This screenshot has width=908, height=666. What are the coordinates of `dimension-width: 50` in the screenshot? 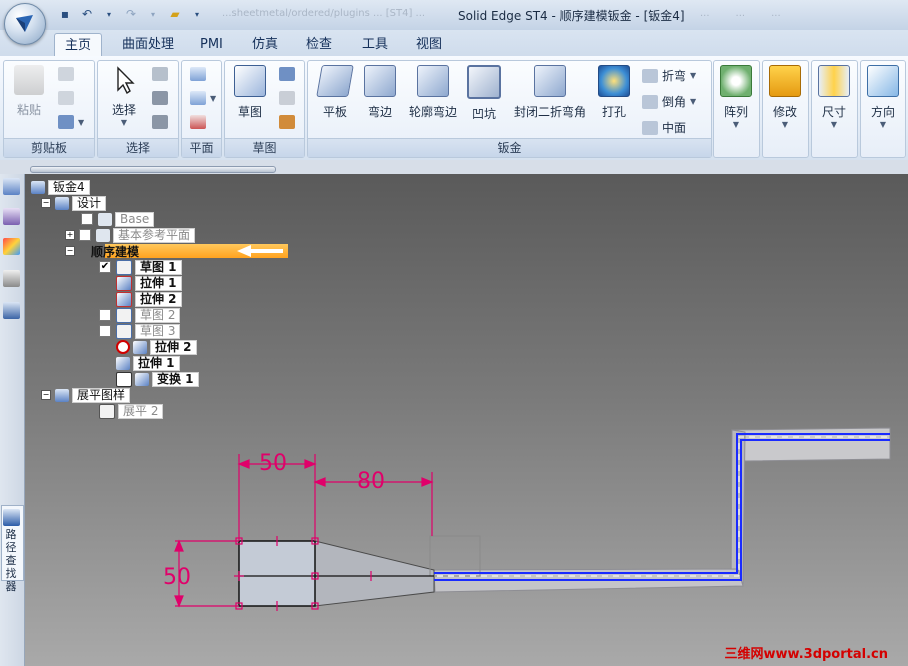 It's located at (273, 463).